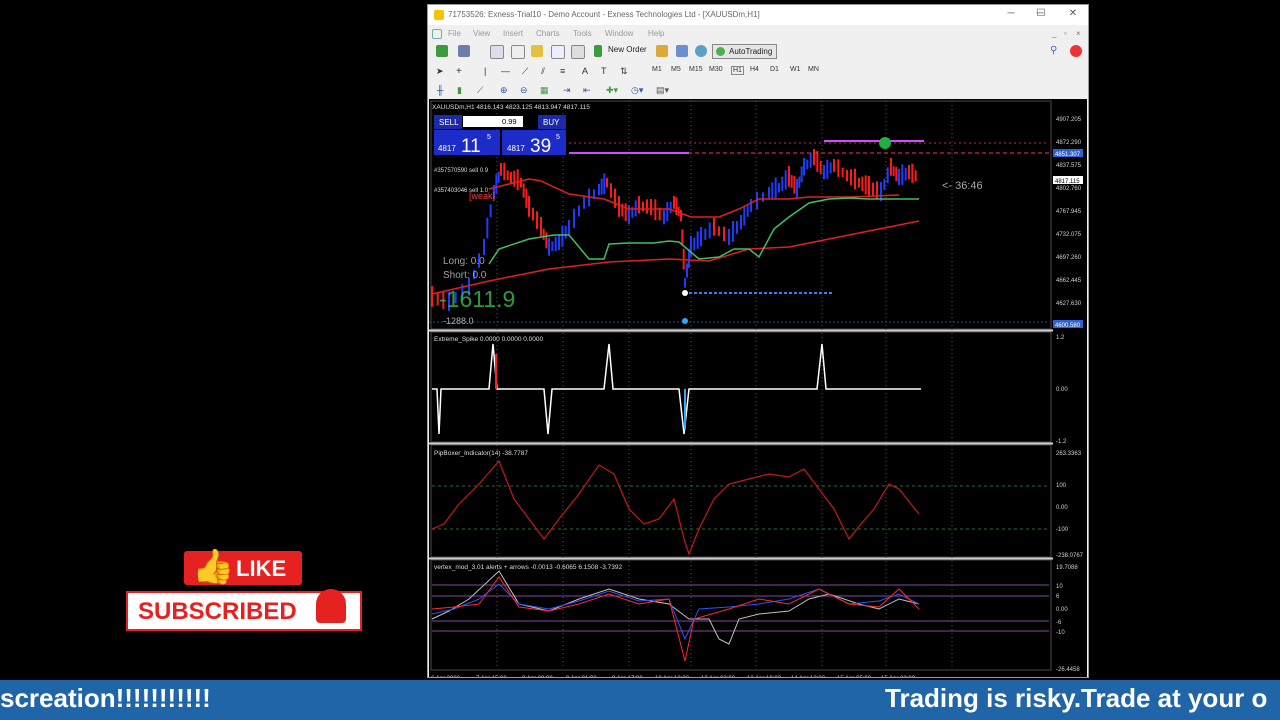 This screenshot has height=720, width=1280. What do you see at coordinates (454, 33) in the screenshot?
I see `menu-file: File` at bounding box center [454, 33].